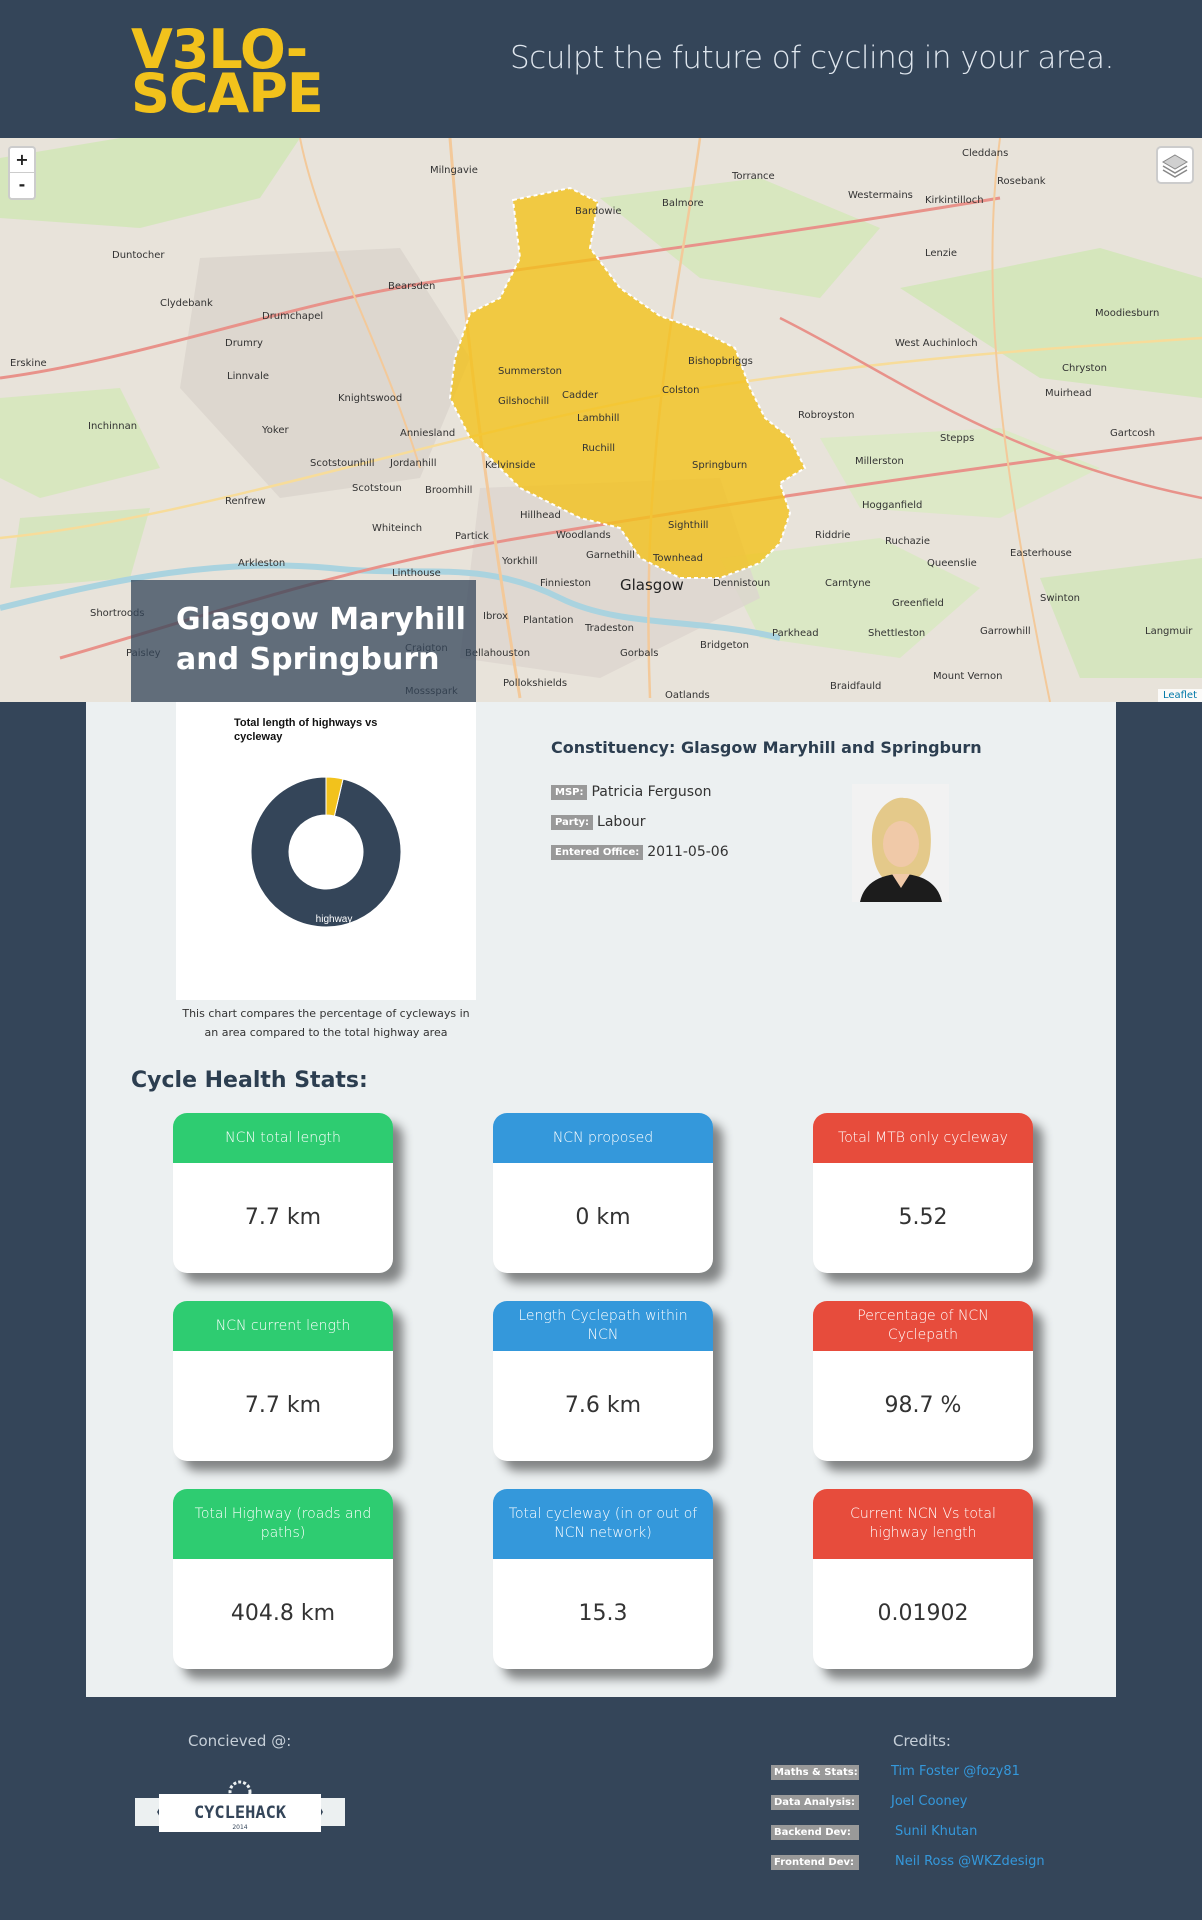 This screenshot has width=1202, height=1920. Describe the element at coordinates (923, 1524) in the screenshot. I see `stat-card-label: Current NCN Vs total highway length` at that location.